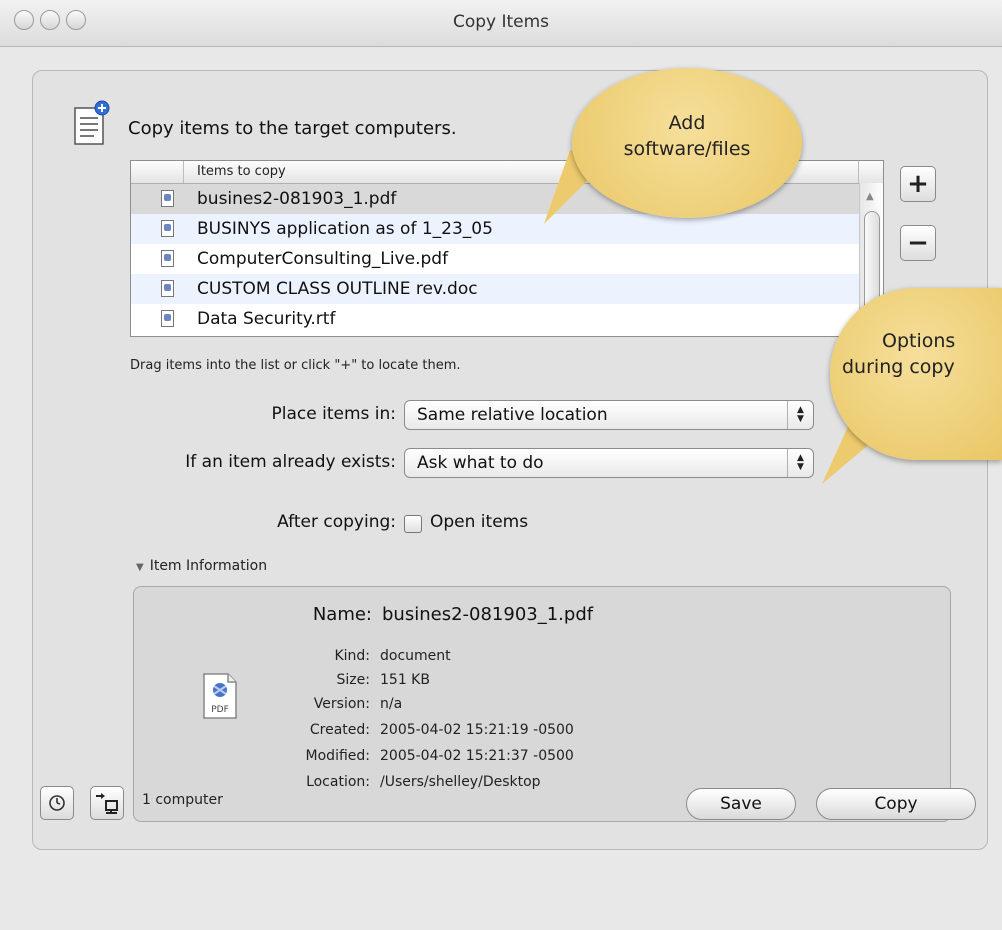  What do you see at coordinates (352, 656) in the screenshot?
I see `info-kind-label: Kind:` at bounding box center [352, 656].